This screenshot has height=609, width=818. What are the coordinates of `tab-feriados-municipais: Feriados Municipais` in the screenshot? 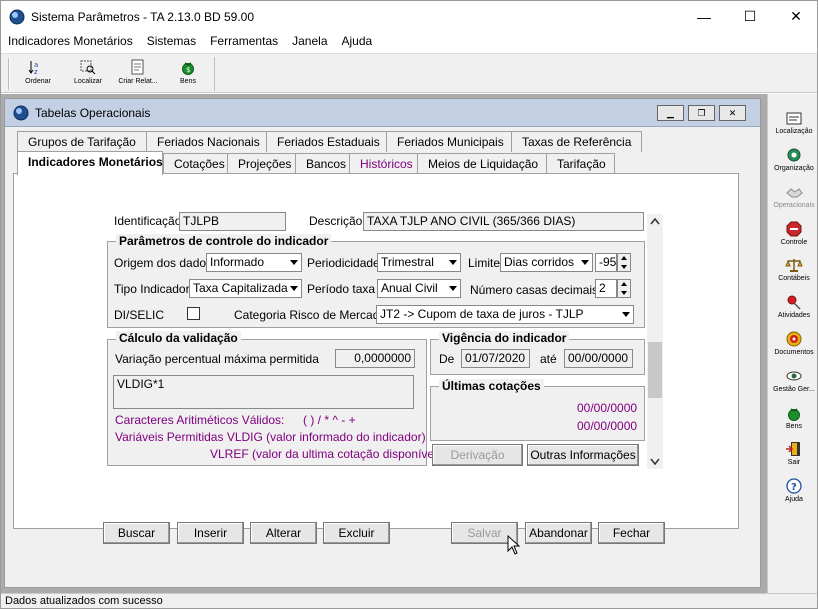 It's located at (449, 141).